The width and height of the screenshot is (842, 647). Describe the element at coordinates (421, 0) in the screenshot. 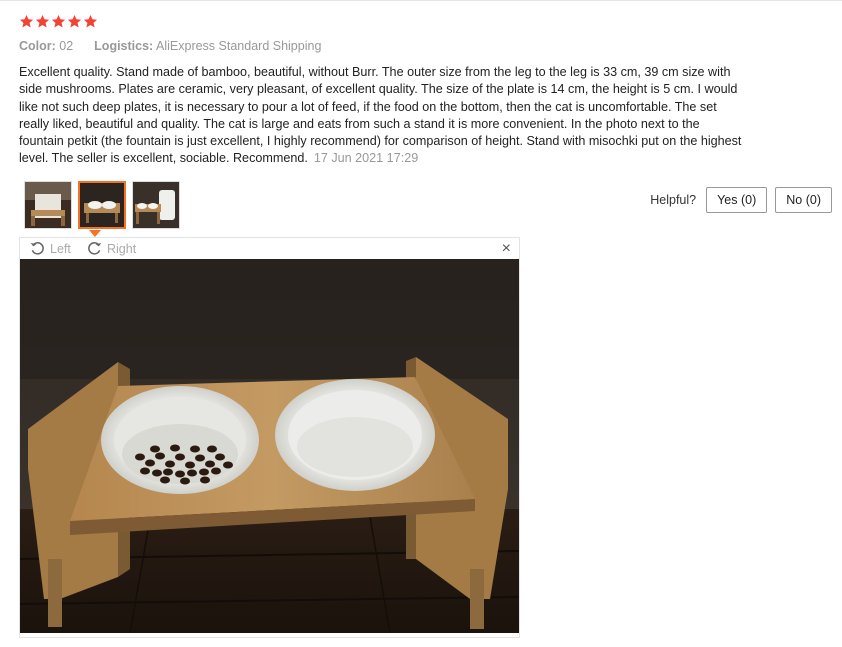

I see `top-divider` at that location.